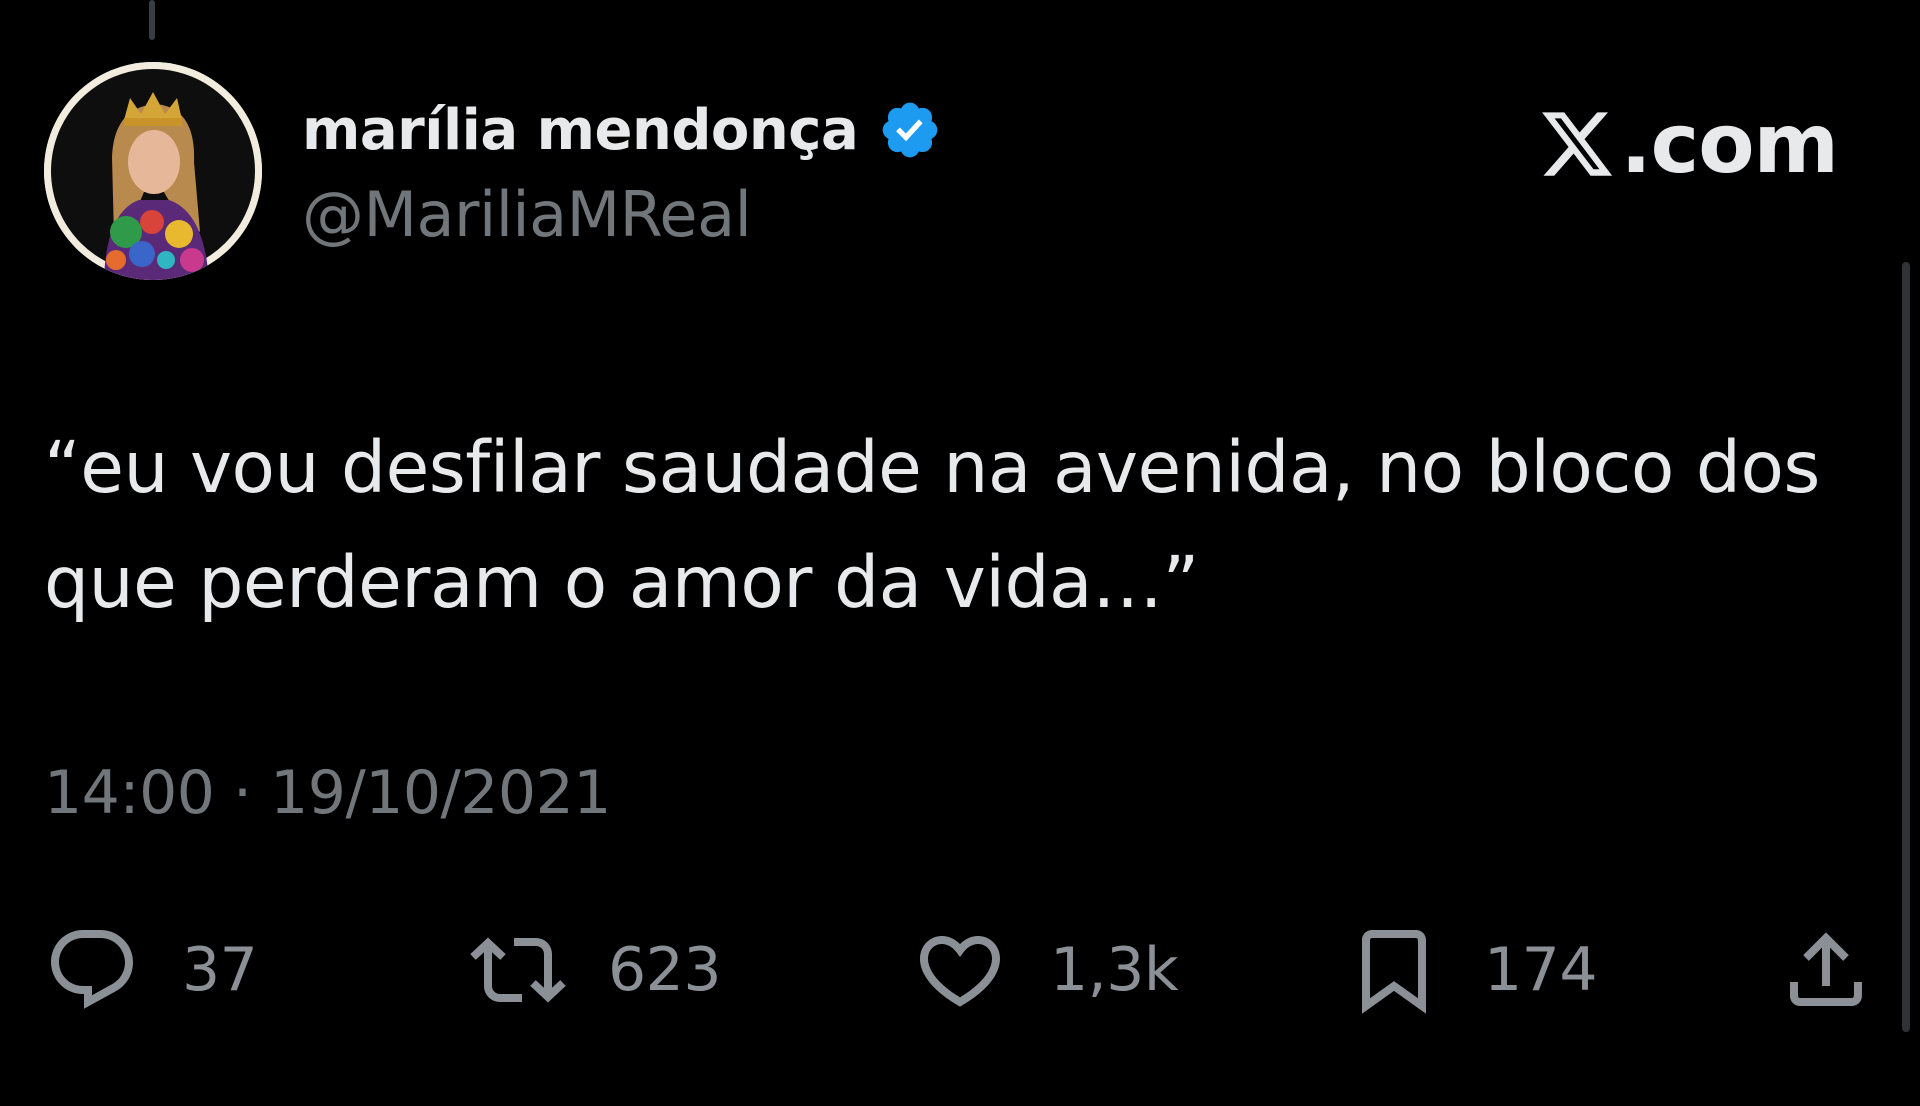 Image resolution: width=1920 pixels, height=1106 pixels. I want to click on author-header: marília mendonça, so click(622, 130).